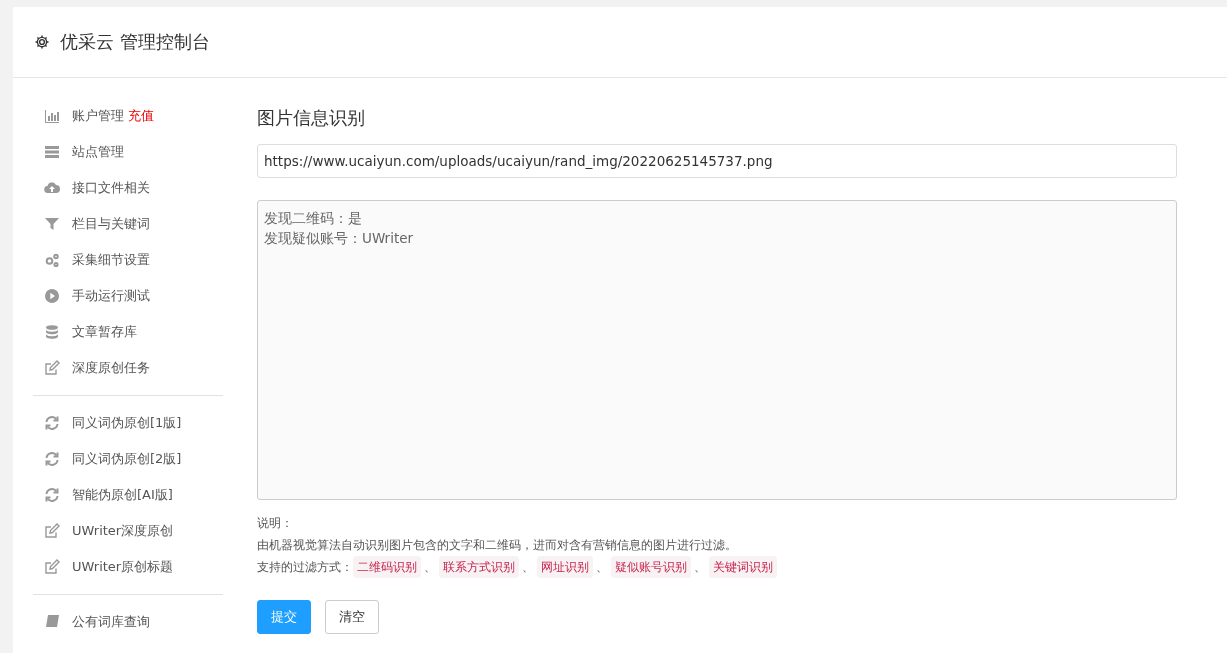 Image resolution: width=1227 pixels, height=653 pixels. I want to click on filter-method-tag: 关键词识别, so click(743, 567).